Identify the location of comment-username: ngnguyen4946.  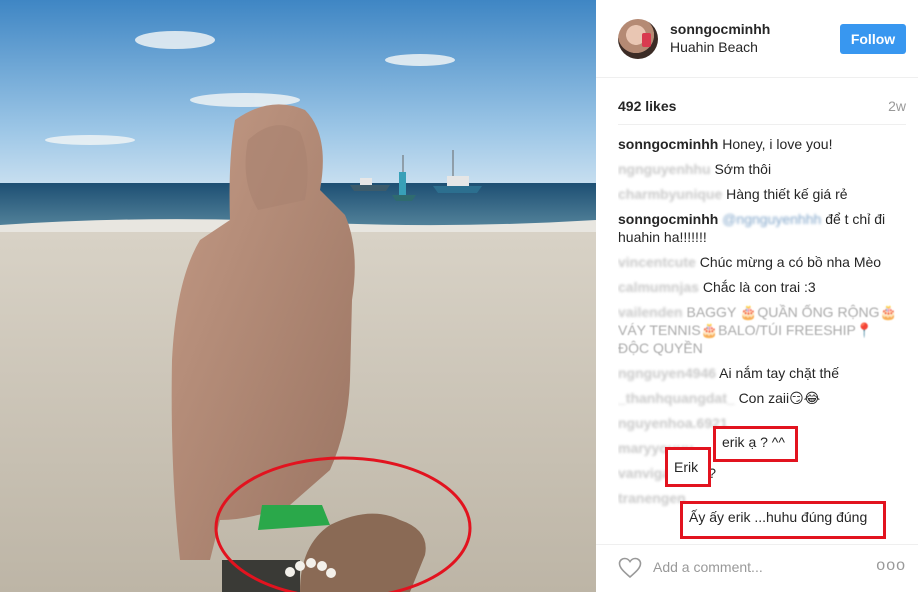
(667, 373).